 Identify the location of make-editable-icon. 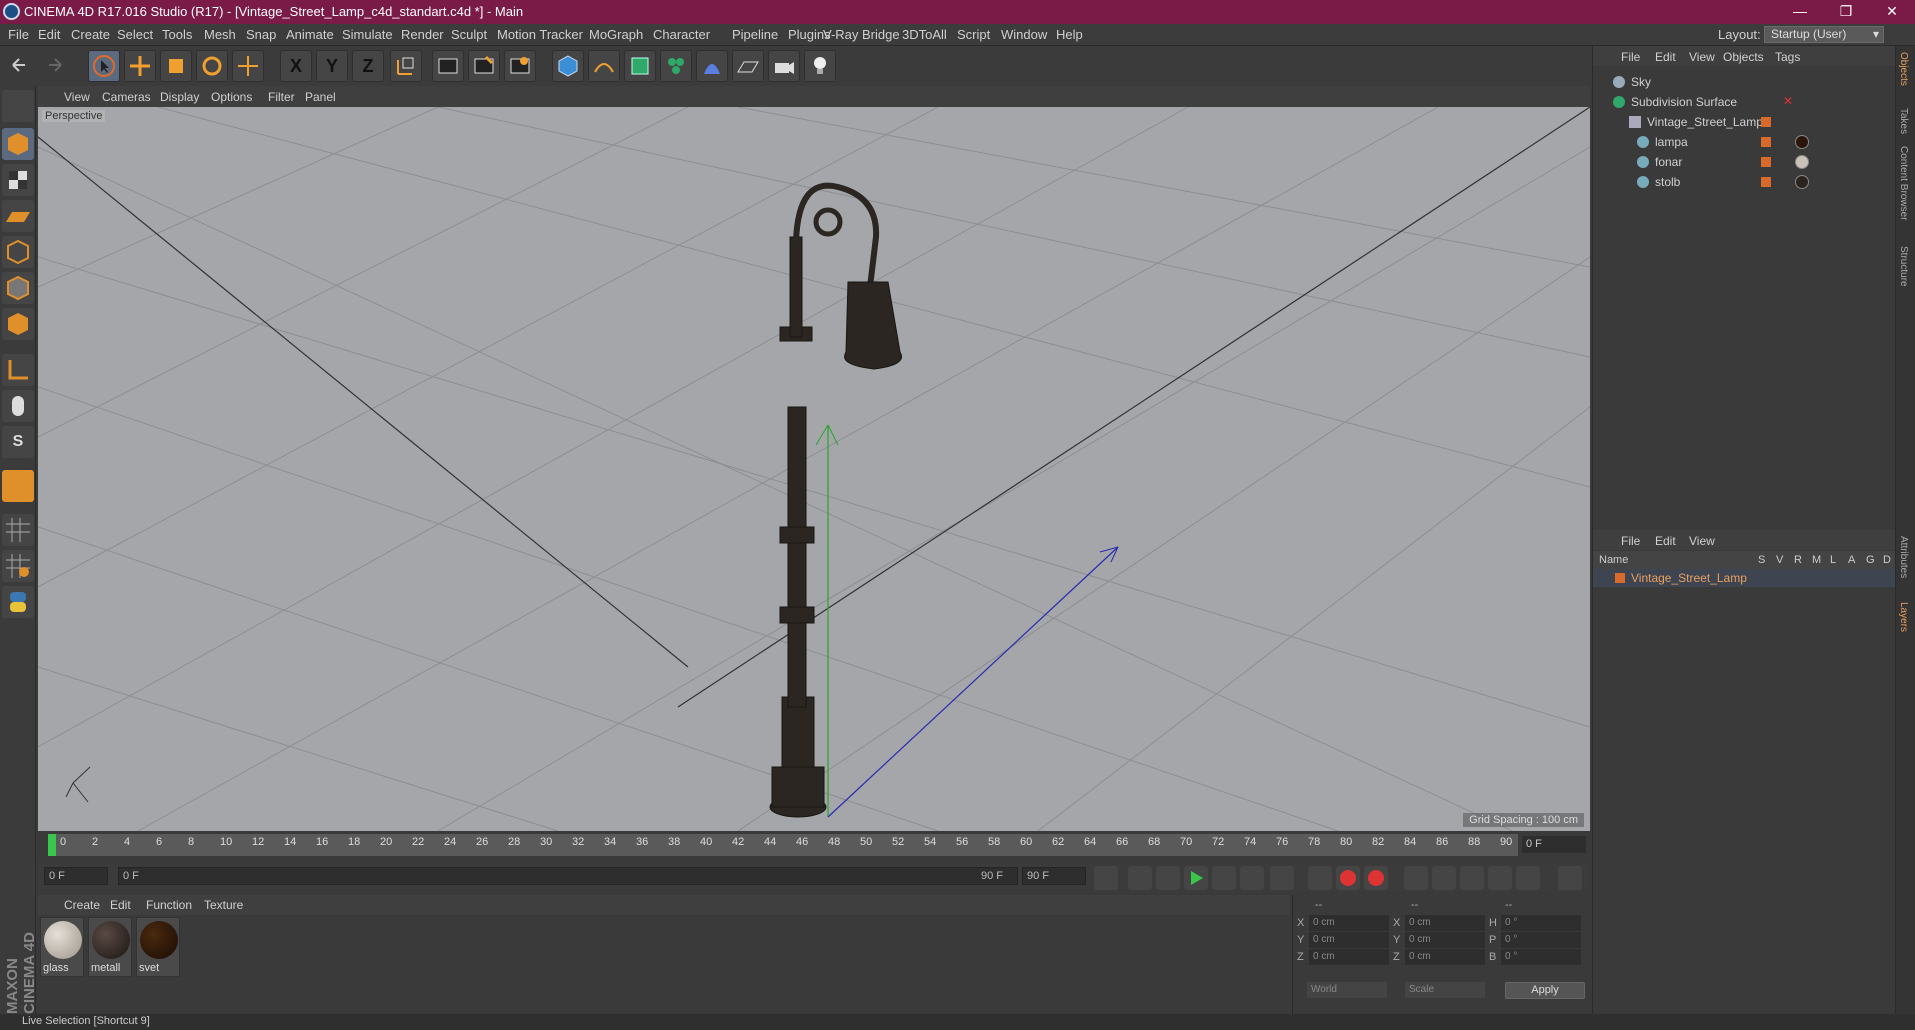
(18, 106).